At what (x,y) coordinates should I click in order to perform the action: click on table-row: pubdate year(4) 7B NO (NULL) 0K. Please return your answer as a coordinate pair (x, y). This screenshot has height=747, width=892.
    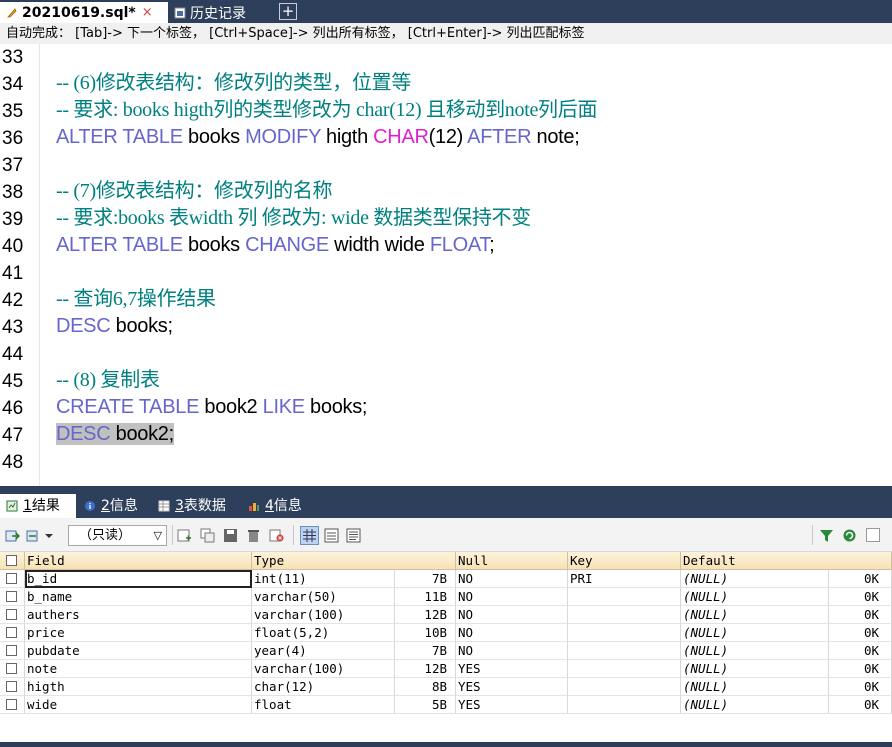
    Looking at the image, I should click on (446, 651).